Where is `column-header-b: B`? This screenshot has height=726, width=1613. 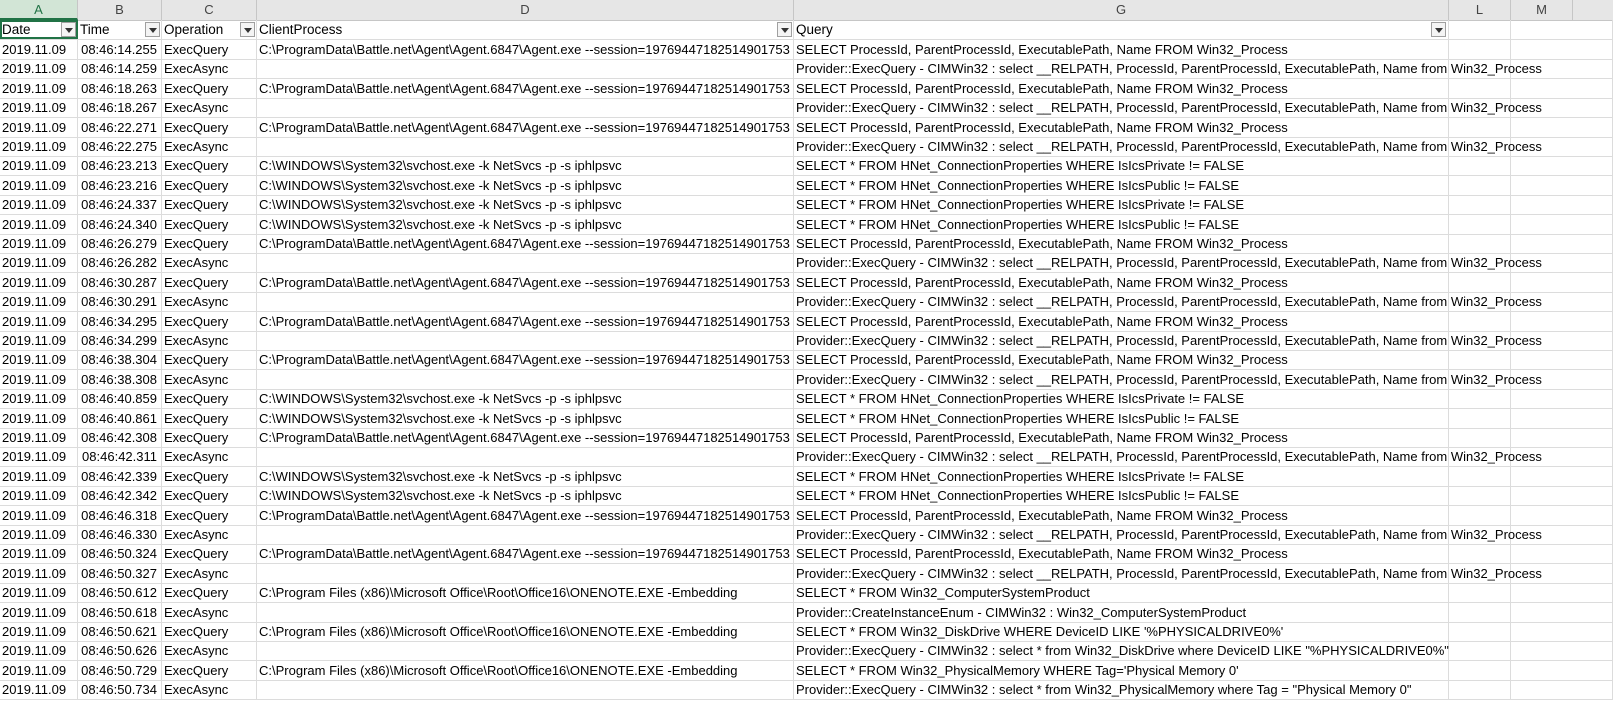
column-header-b: B is located at coordinates (120, 10).